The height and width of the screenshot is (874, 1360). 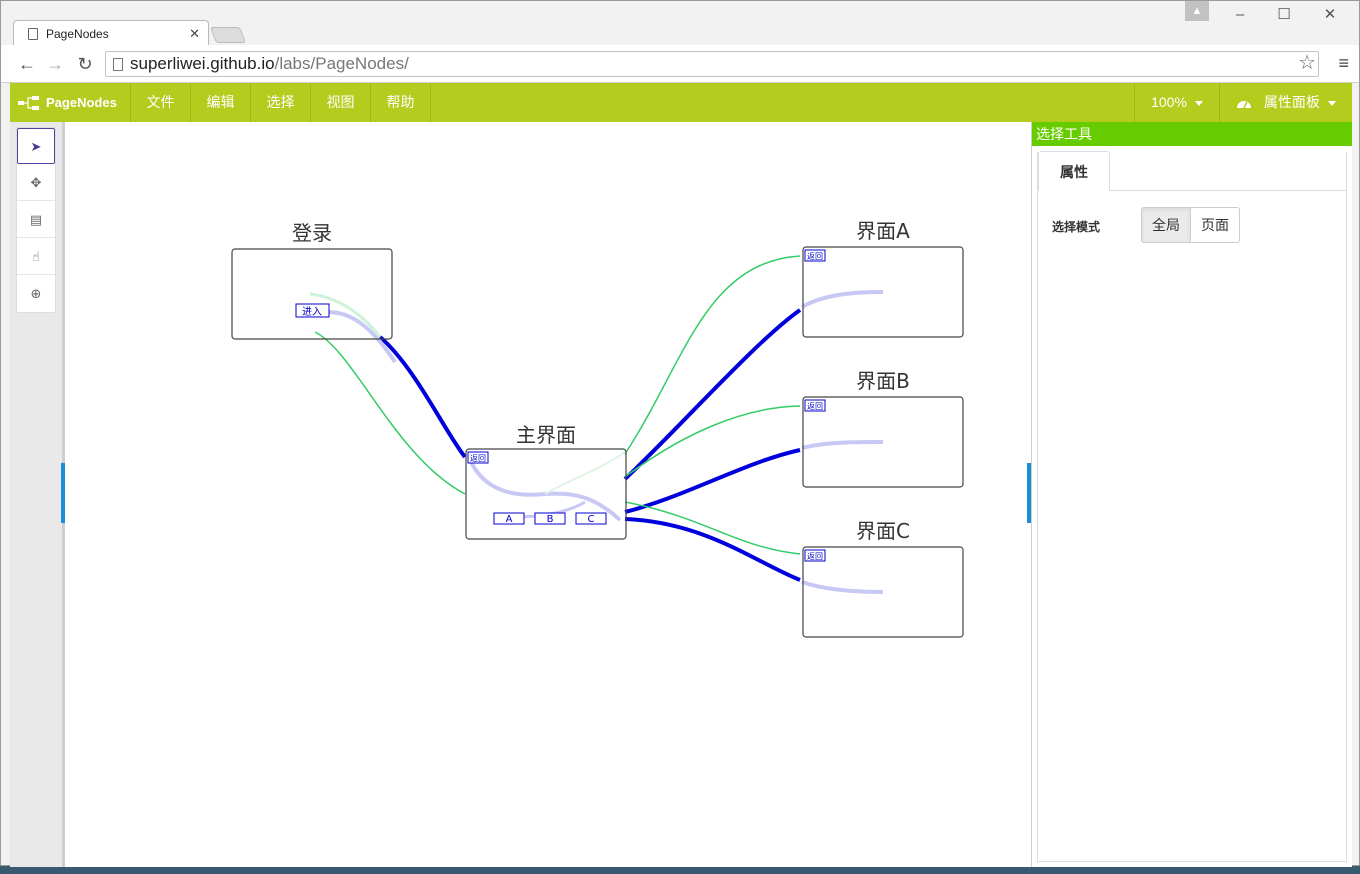 What do you see at coordinates (1284, 15) in the screenshot?
I see `maximize-button: ☐` at bounding box center [1284, 15].